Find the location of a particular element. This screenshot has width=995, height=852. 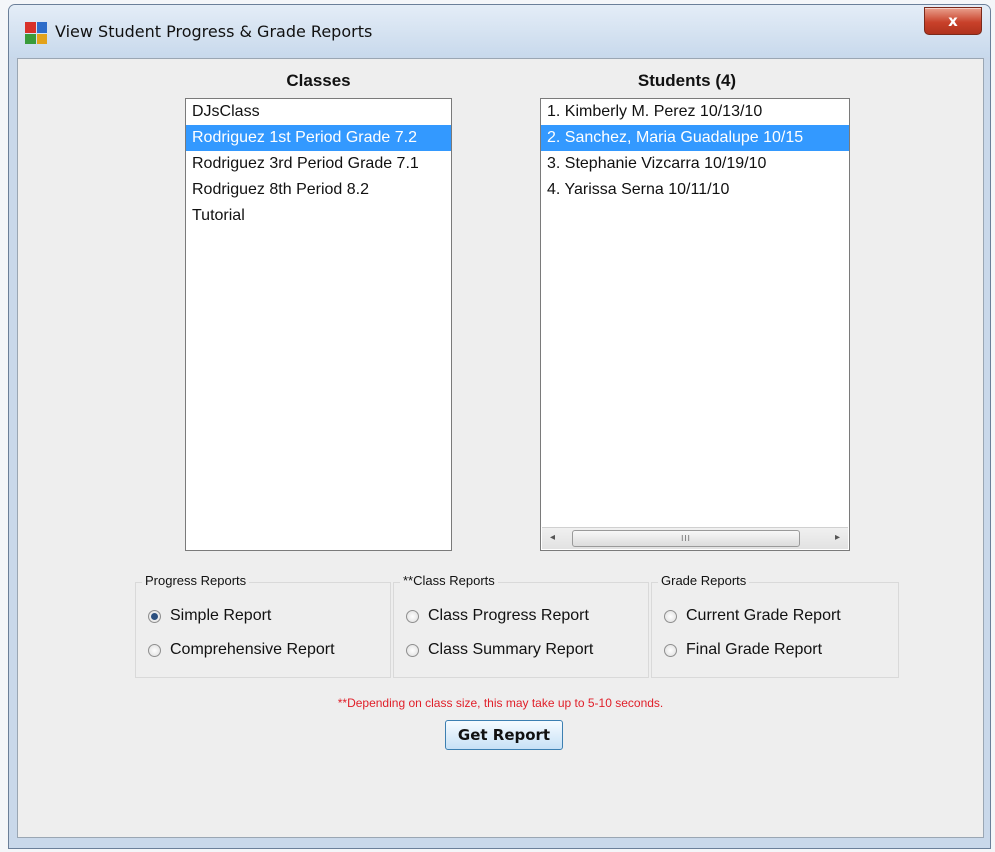

class-item-rodriguez-3rd-period: Rodriguez 3rd Period Grade 7.1 is located at coordinates (318, 164).